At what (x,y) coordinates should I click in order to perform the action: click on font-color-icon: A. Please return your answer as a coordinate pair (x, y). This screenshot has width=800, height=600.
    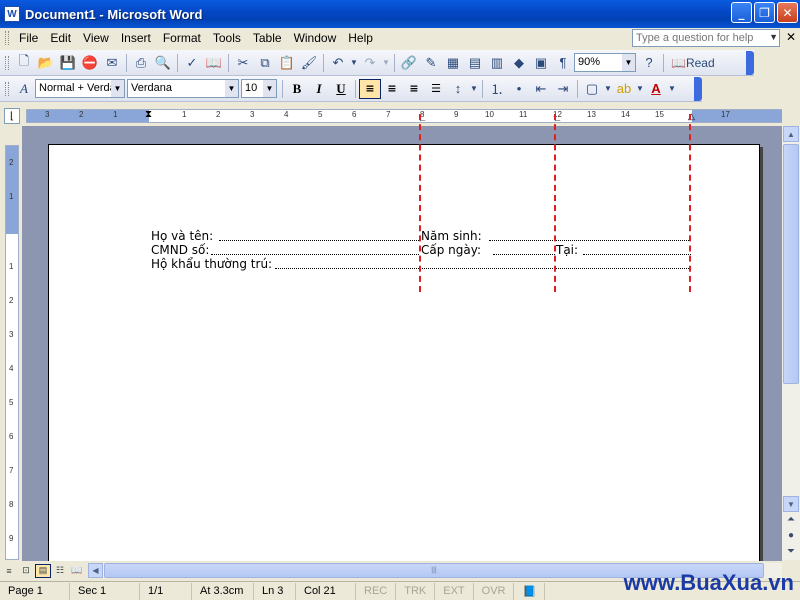
    Looking at the image, I should click on (656, 89).